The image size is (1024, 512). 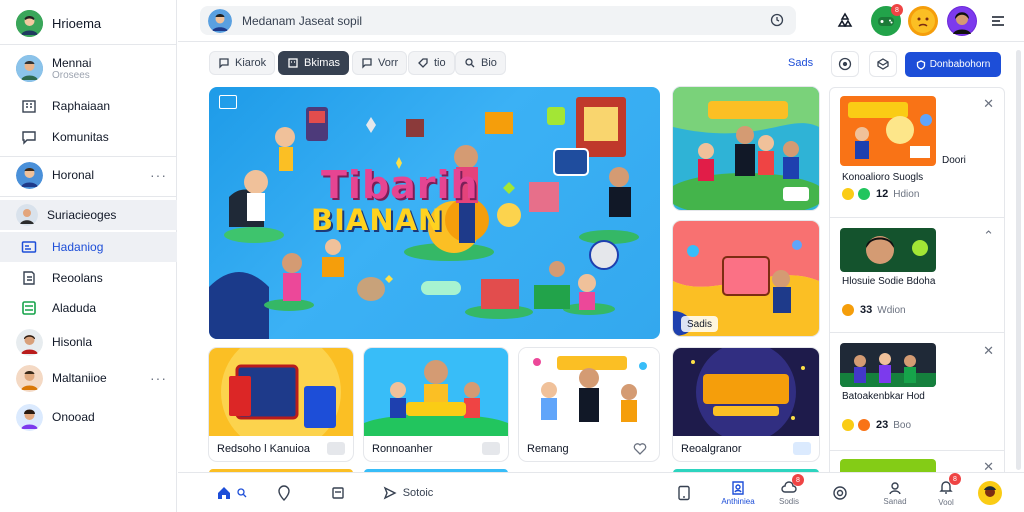 I want to click on sidebar-item-mennai: Mennai Orosees, so click(x=88, y=68).